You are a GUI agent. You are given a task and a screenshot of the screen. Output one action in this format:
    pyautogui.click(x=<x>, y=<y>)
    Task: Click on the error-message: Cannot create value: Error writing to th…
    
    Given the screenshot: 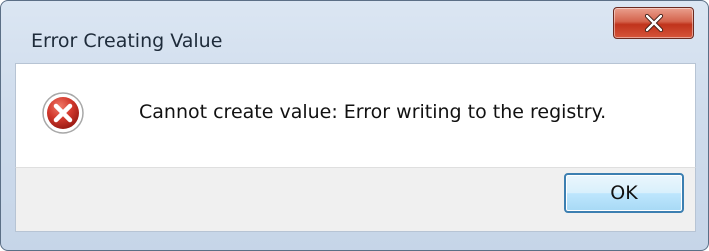 What is the action you would take?
    pyautogui.click(x=373, y=112)
    